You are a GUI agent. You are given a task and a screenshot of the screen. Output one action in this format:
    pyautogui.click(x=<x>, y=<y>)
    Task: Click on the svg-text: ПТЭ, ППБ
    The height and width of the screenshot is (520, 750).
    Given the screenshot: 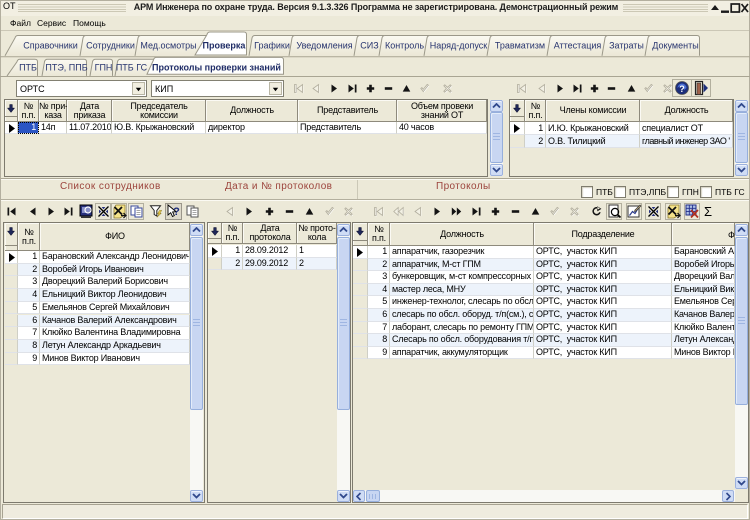 What is the action you would take?
    pyautogui.click(x=66, y=68)
    